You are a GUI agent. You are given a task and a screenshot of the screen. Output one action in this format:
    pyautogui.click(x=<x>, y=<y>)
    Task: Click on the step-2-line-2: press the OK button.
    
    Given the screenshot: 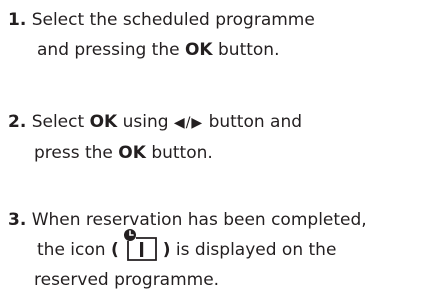 What is the action you would take?
    pyautogui.click(x=155, y=153)
    